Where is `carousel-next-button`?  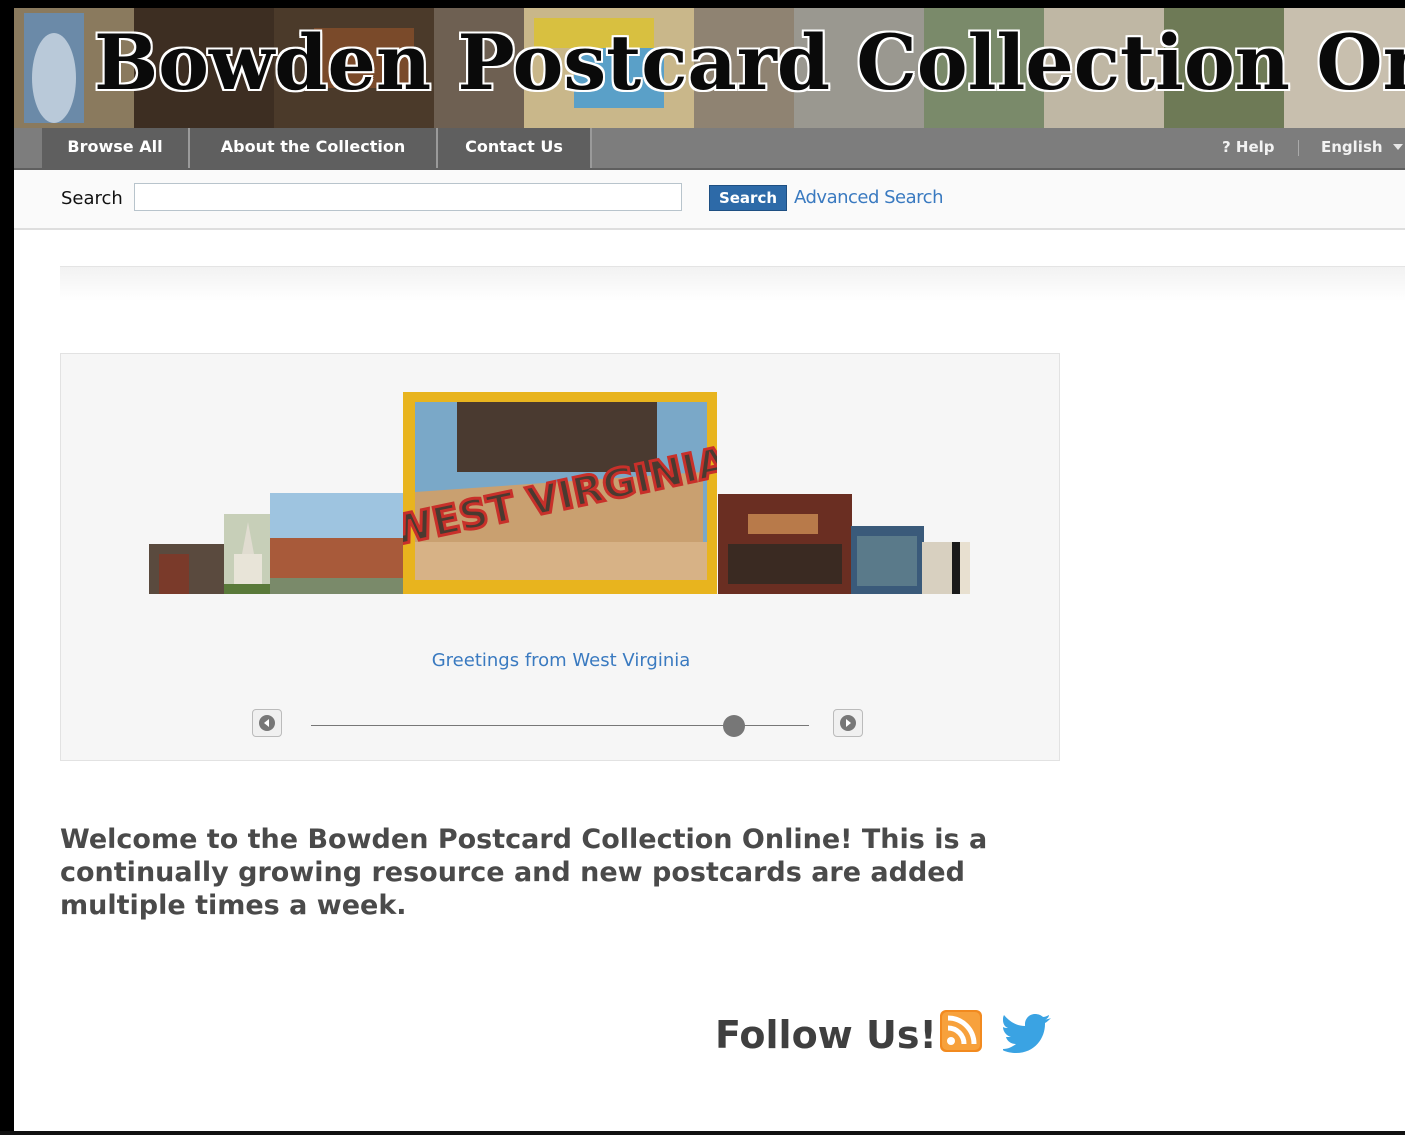
carousel-next-button is located at coordinates (848, 723).